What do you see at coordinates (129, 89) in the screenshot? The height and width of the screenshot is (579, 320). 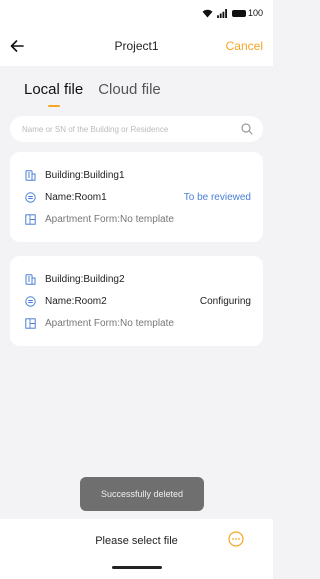 I see `tab-cloud-file: Cloud file` at bounding box center [129, 89].